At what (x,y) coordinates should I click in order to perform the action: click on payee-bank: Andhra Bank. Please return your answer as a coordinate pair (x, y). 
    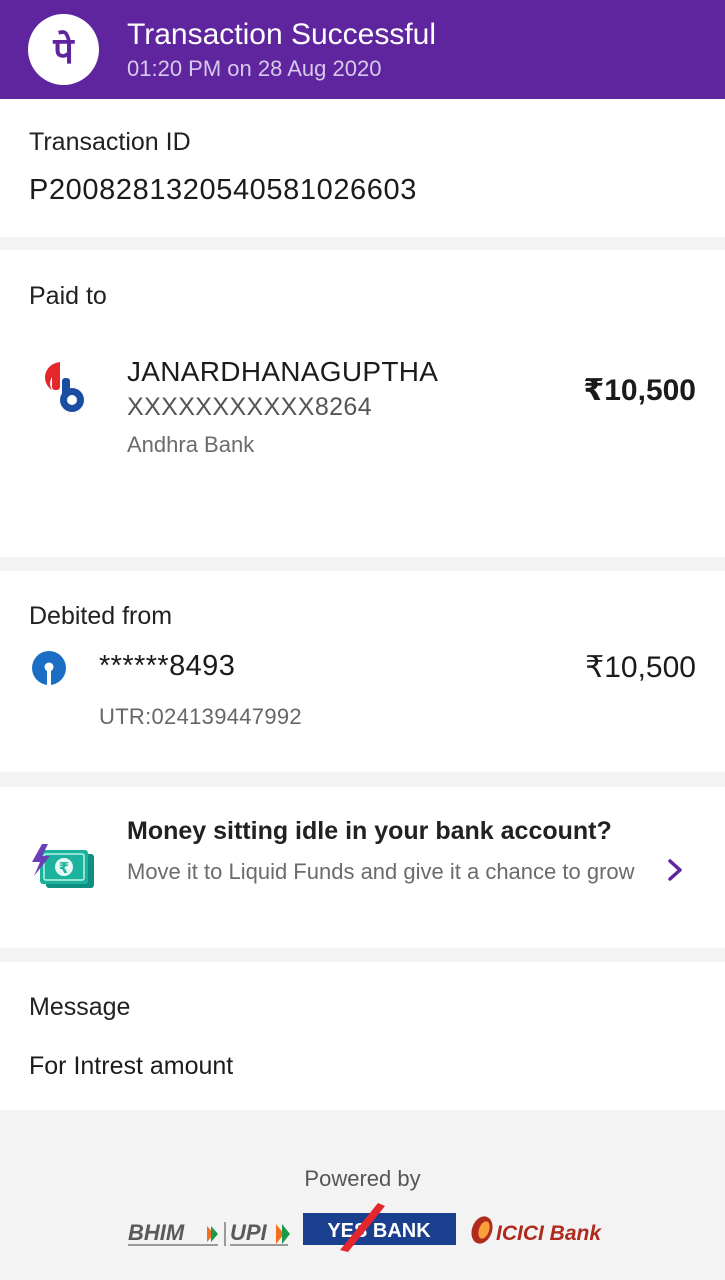
    Looking at the image, I should click on (191, 444).